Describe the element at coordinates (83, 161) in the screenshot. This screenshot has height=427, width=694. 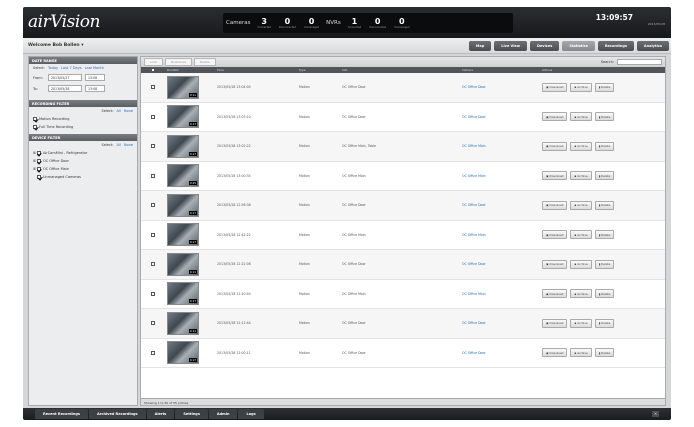
I see `device-item: ⊞ OC Office Door` at that location.